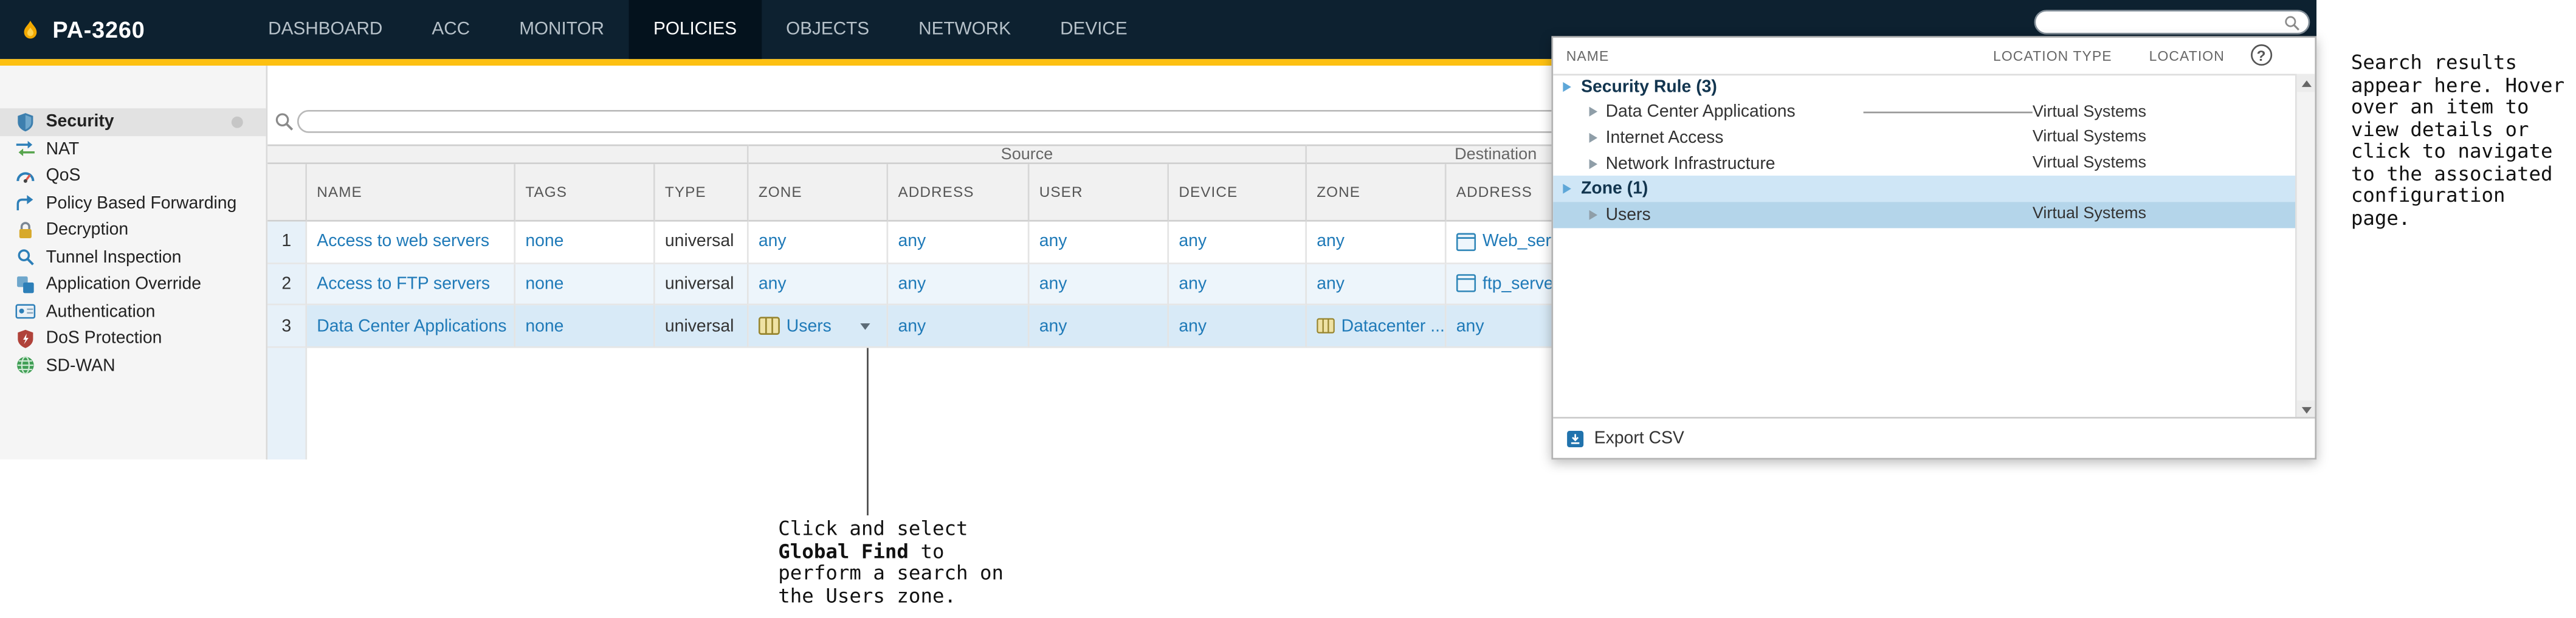 The image size is (2576, 618). What do you see at coordinates (562, 29) in the screenshot?
I see `nav-item-monitor: MONITOR` at bounding box center [562, 29].